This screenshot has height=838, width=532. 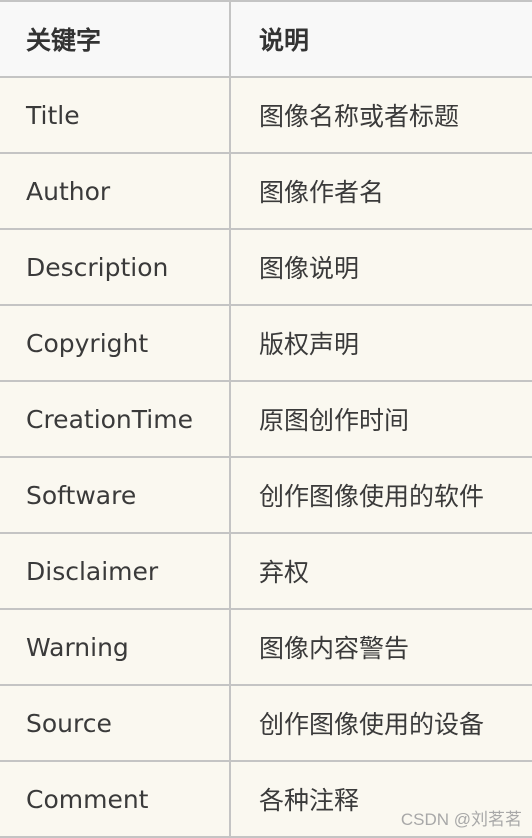 What do you see at coordinates (115, 418) in the screenshot?
I see `keyword-cell: CreationTime` at bounding box center [115, 418].